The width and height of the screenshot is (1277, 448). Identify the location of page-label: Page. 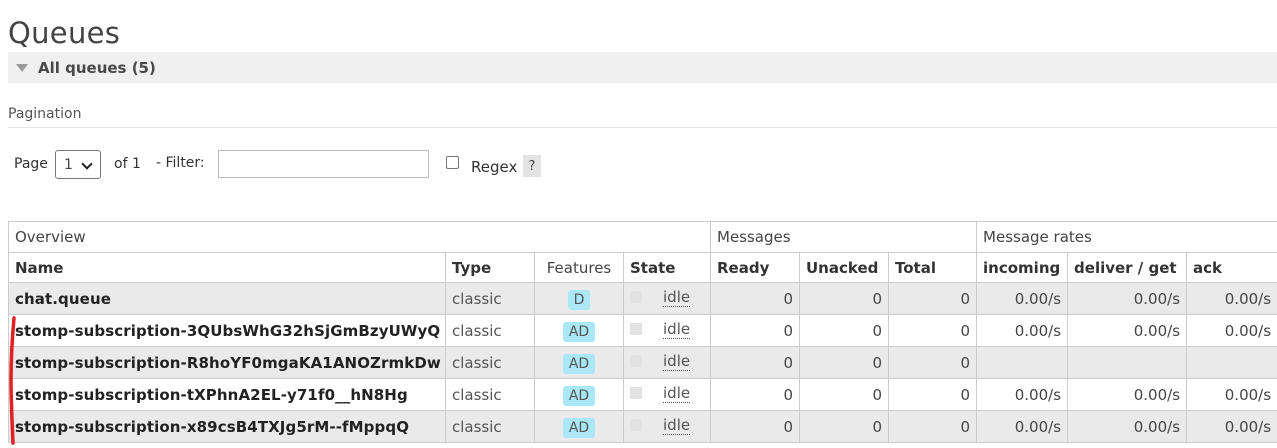
(31, 164).